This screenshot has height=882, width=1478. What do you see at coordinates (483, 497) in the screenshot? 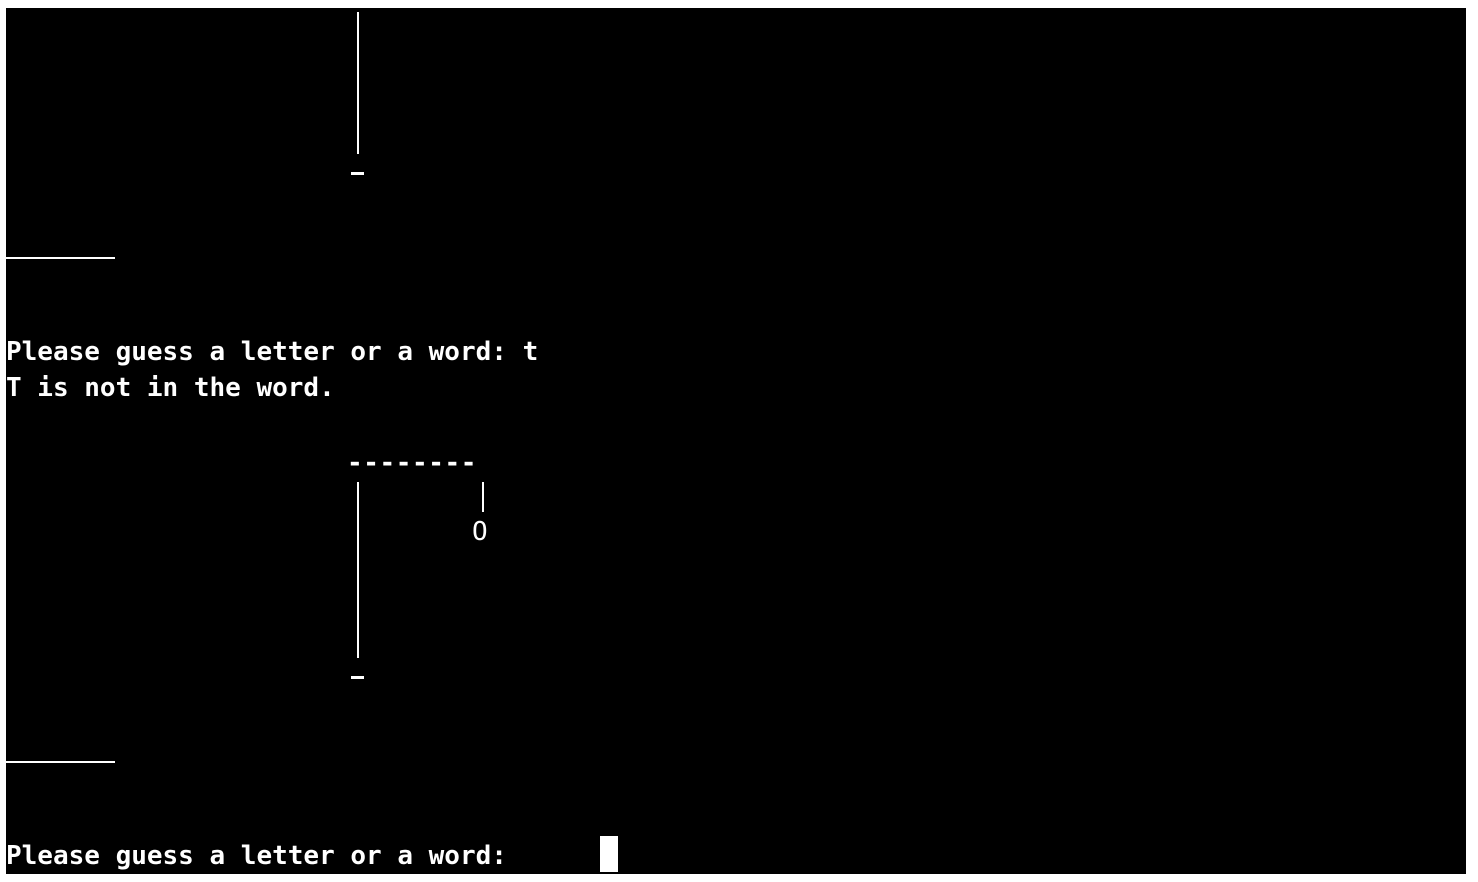
I see `gallows-rope` at bounding box center [483, 497].